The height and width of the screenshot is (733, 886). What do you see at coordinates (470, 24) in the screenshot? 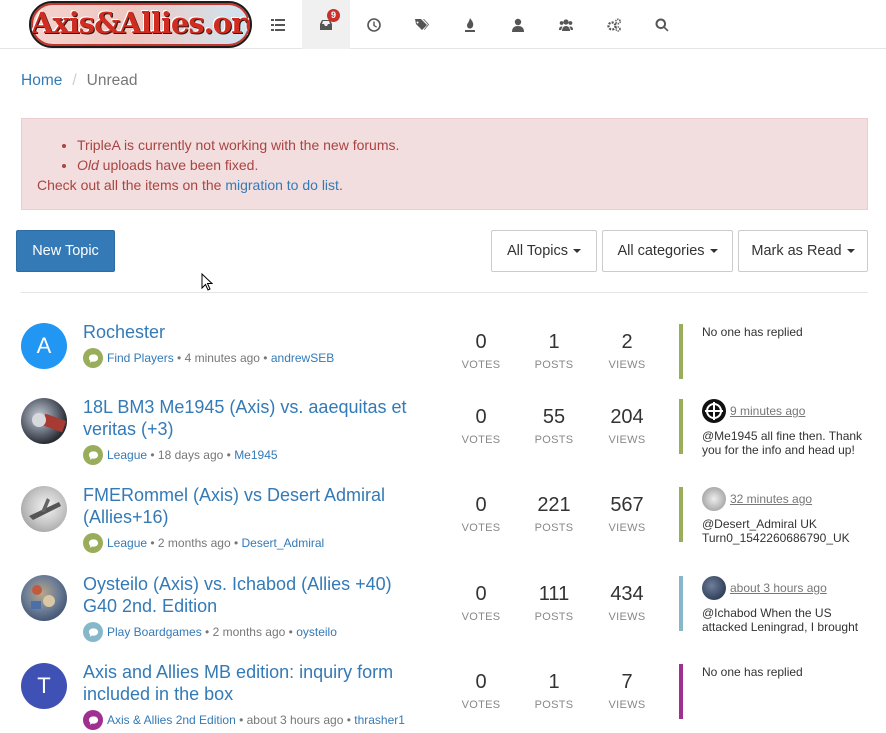
I see `nav-popular-icon` at bounding box center [470, 24].